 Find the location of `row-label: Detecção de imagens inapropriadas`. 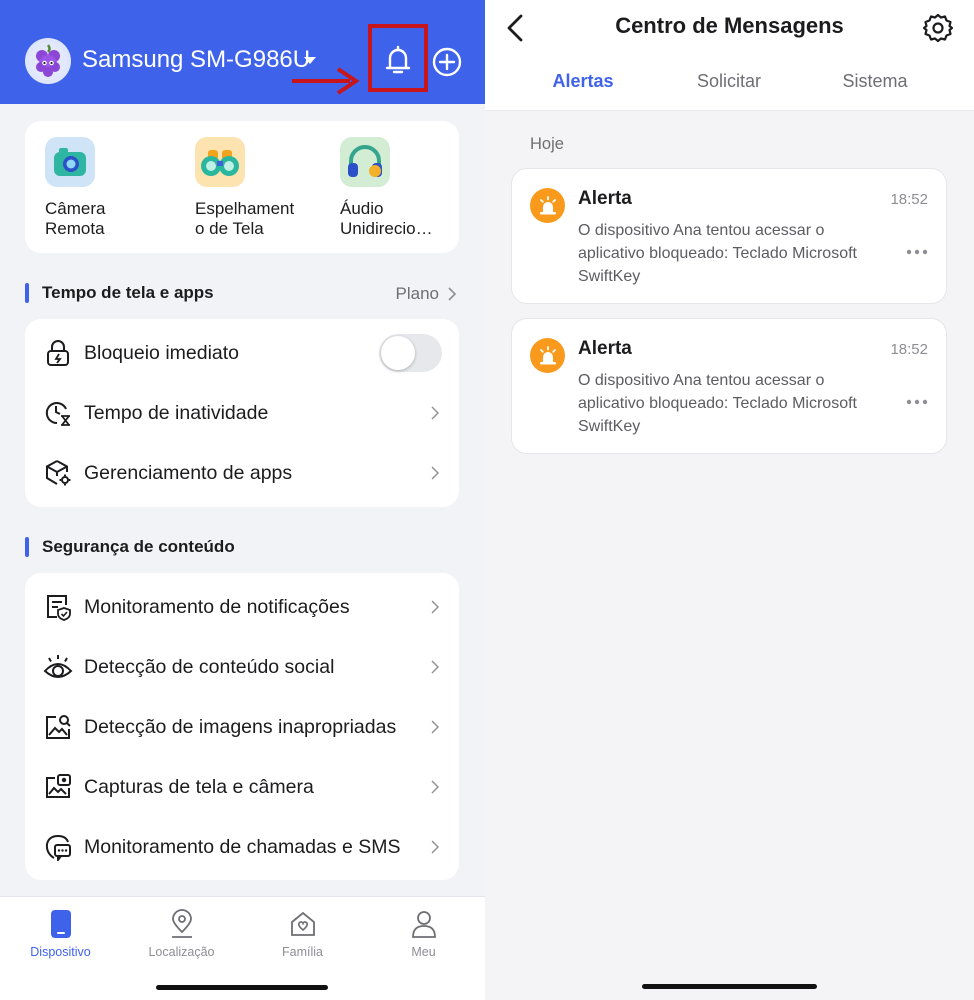

row-label: Detecção de imagens inapropriadas is located at coordinates (240, 726).